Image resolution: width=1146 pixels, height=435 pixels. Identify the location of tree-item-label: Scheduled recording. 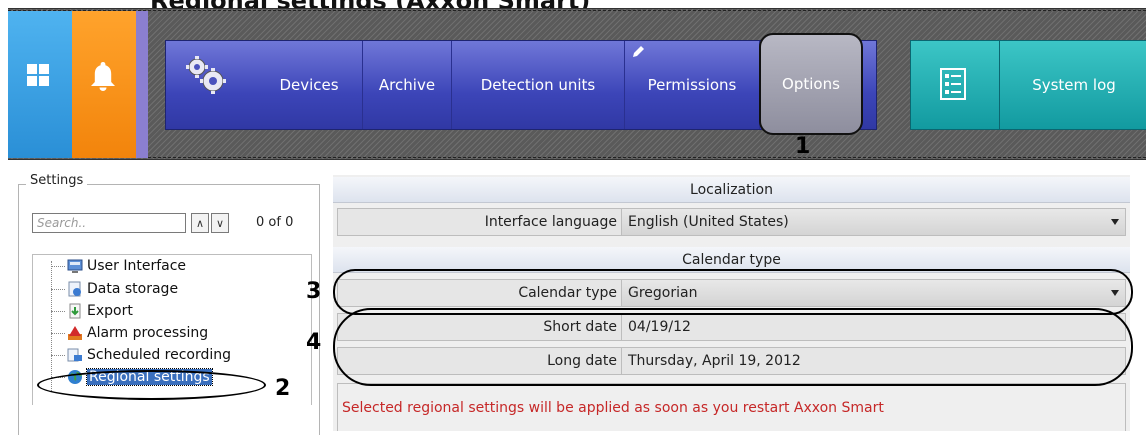
(159, 355).